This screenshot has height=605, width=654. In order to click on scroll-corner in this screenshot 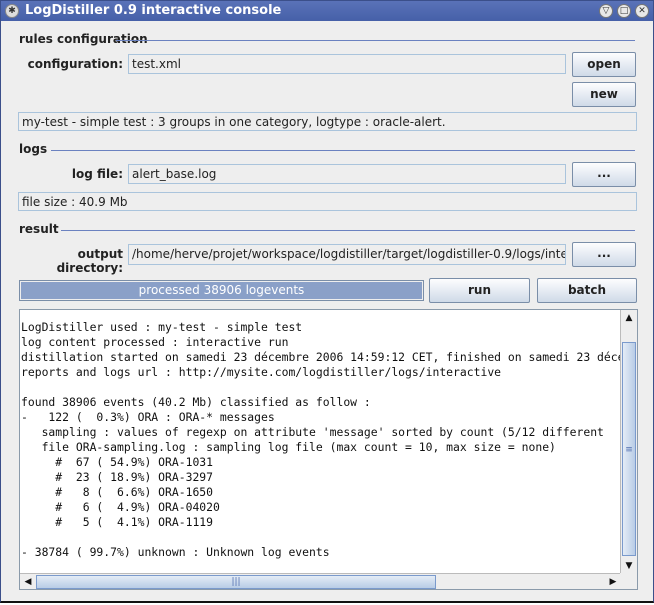, I will do `click(628, 581)`.